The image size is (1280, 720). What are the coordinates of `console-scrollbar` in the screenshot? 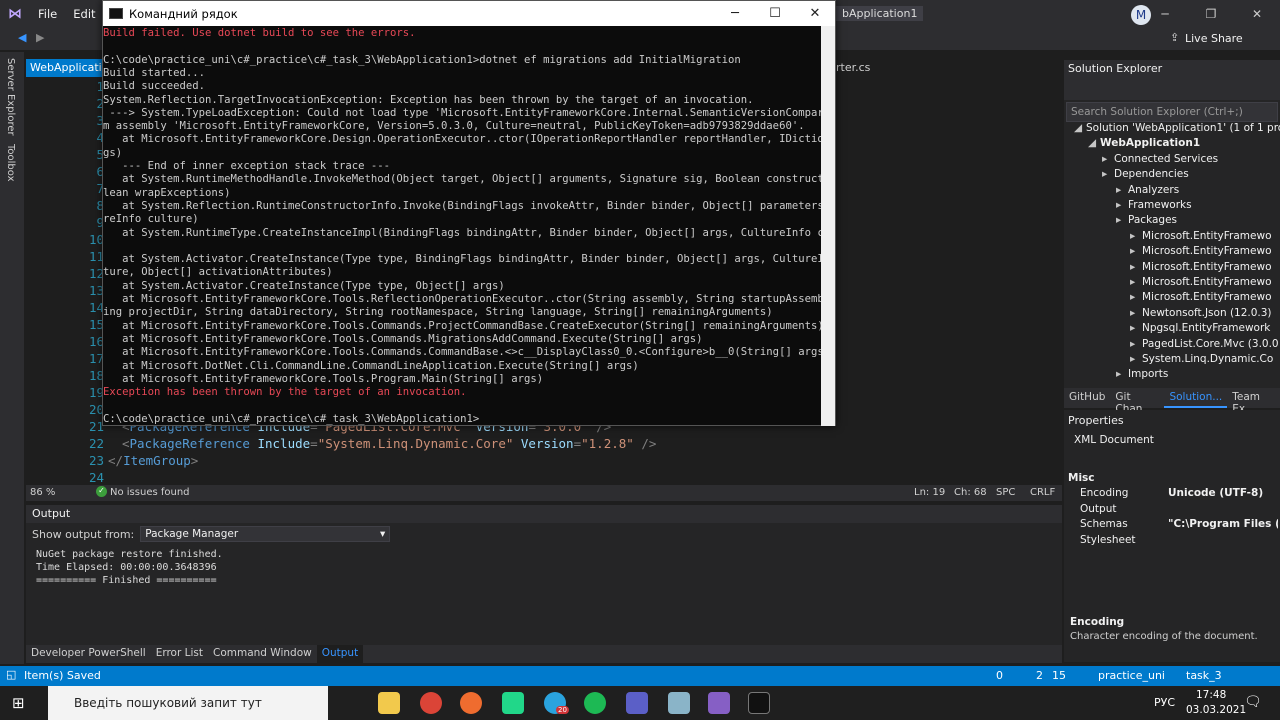 It's located at (828, 226).